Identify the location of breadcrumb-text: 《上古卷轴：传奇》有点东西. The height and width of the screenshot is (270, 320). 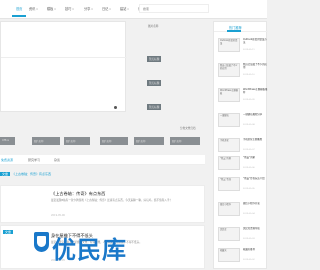
(31, 174).